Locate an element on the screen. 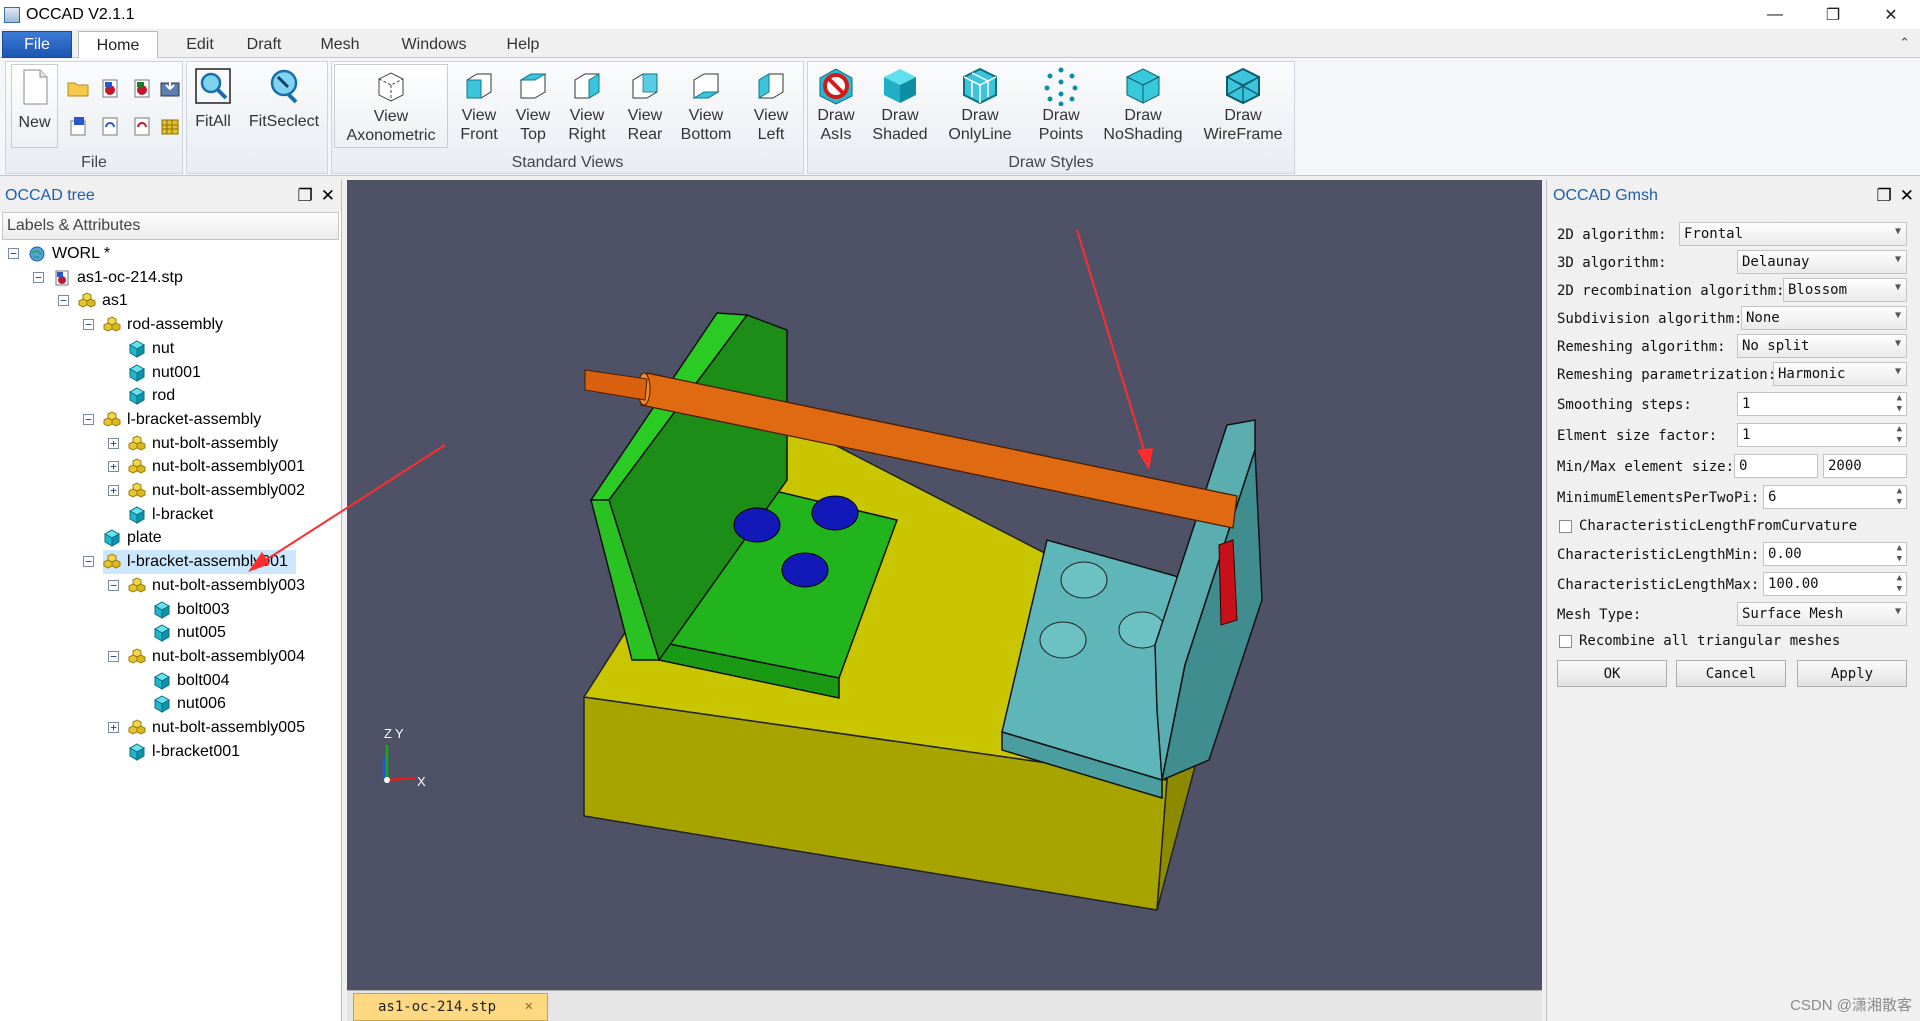 The height and width of the screenshot is (1021, 1920). tree-node: bolt003 is located at coordinates (191, 610).